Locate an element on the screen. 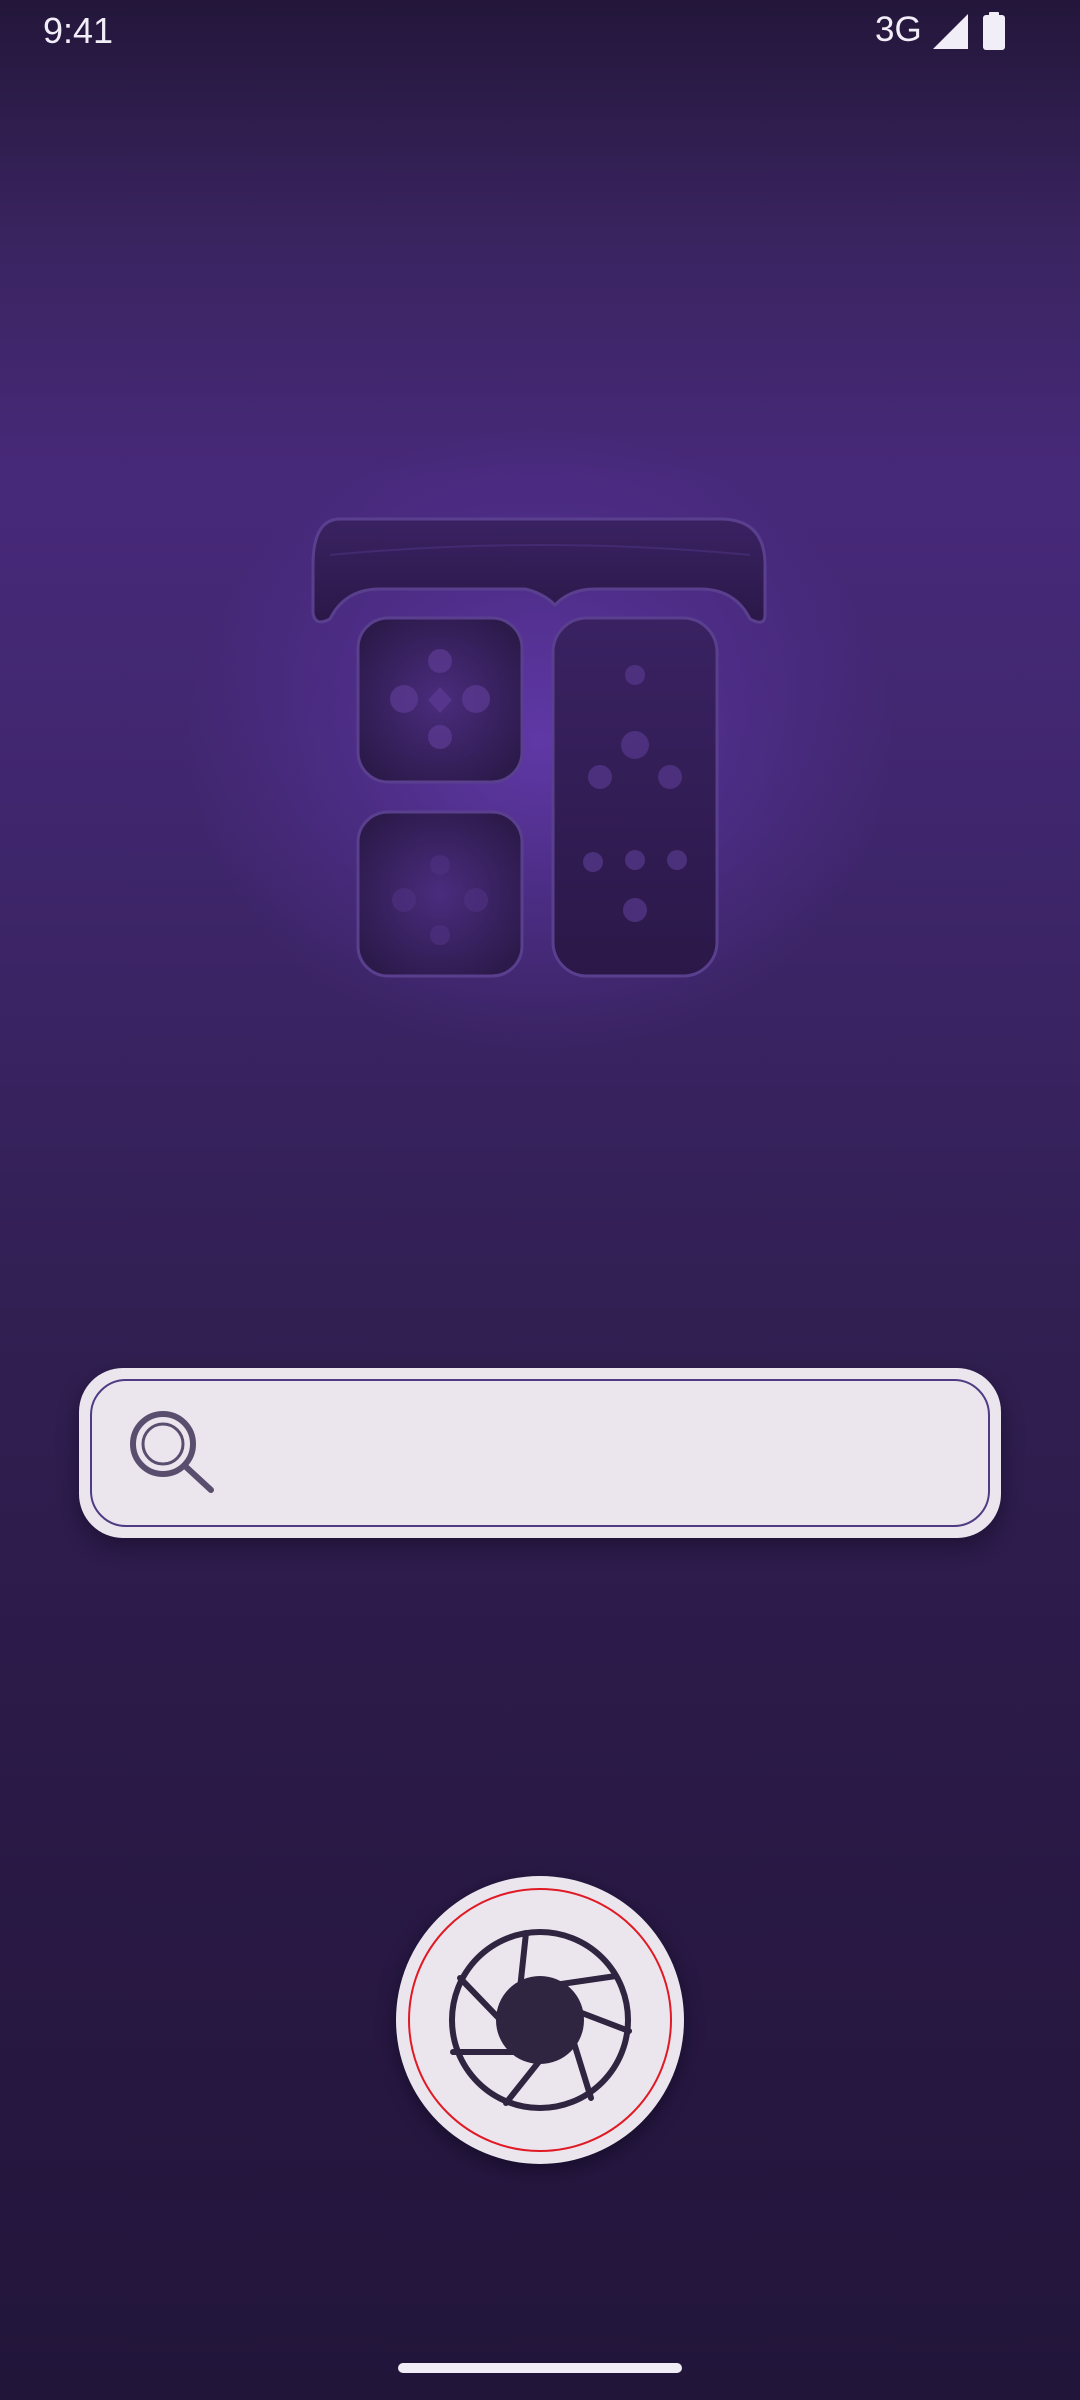 This screenshot has width=1080, height=2400. grid-logo-icon is located at coordinates (539, 747).